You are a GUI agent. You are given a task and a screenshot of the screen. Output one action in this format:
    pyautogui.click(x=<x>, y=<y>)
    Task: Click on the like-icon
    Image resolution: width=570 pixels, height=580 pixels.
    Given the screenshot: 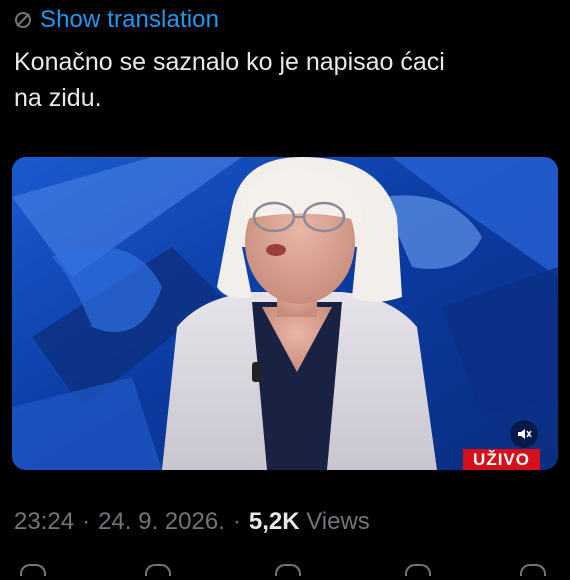 What is the action you would take?
    pyautogui.click(x=288, y=570)
    